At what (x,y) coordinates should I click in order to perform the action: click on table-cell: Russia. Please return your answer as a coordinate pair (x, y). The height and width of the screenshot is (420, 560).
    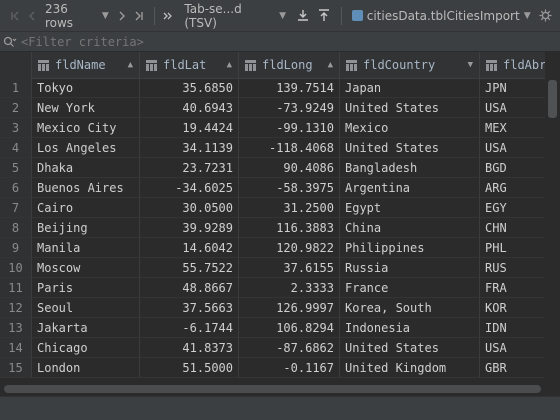
    Looking at the image, I should click on (410, 268).